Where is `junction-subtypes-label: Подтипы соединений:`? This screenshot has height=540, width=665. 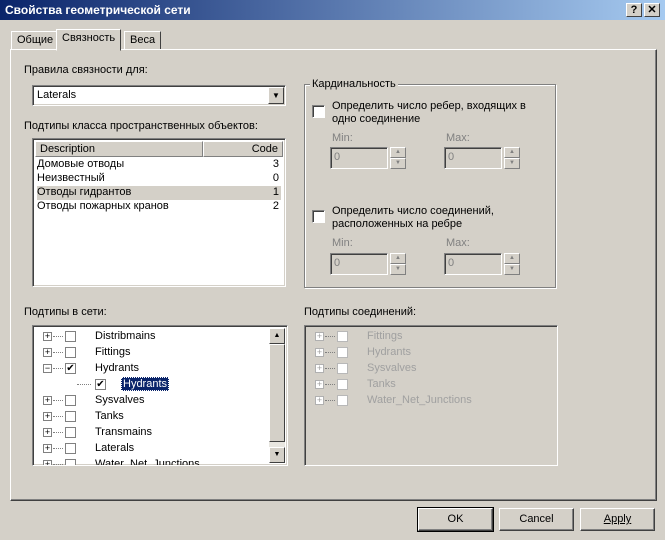
junction-subtypes-label: Подтипы соединений: is located at coordinates (360, 312).